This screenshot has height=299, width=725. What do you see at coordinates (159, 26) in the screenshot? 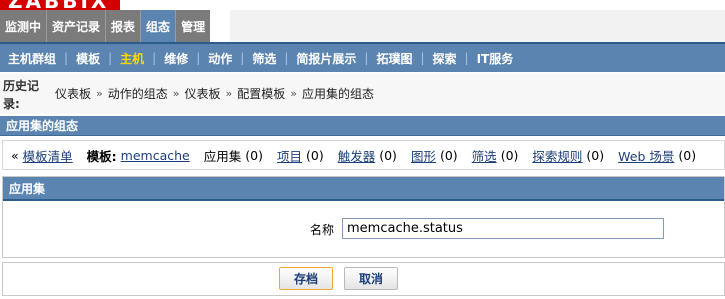
I see `main-tab-configuration: 组态` at bounding box center [159, 26].